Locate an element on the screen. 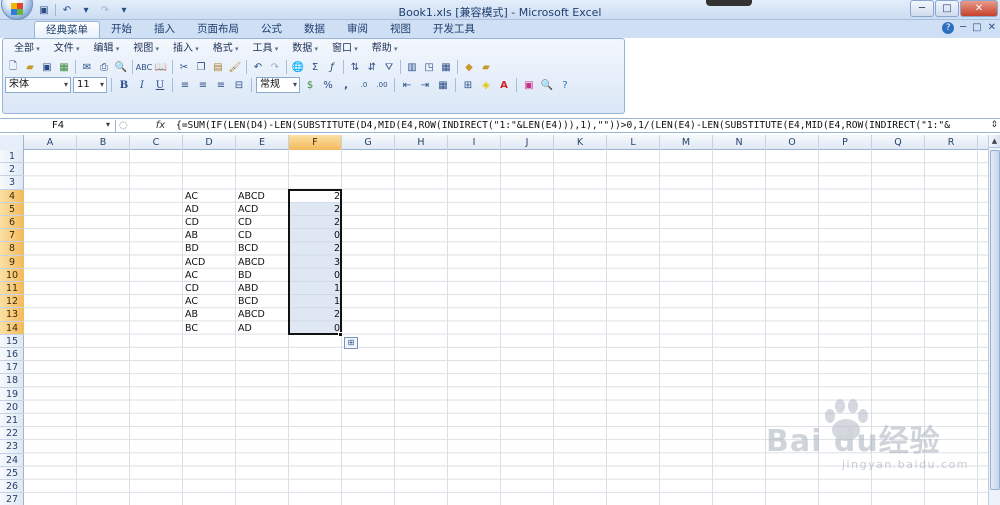 The image size is (1000, 505). zoom-icon: ▦ is located at coordinates (446, 67).